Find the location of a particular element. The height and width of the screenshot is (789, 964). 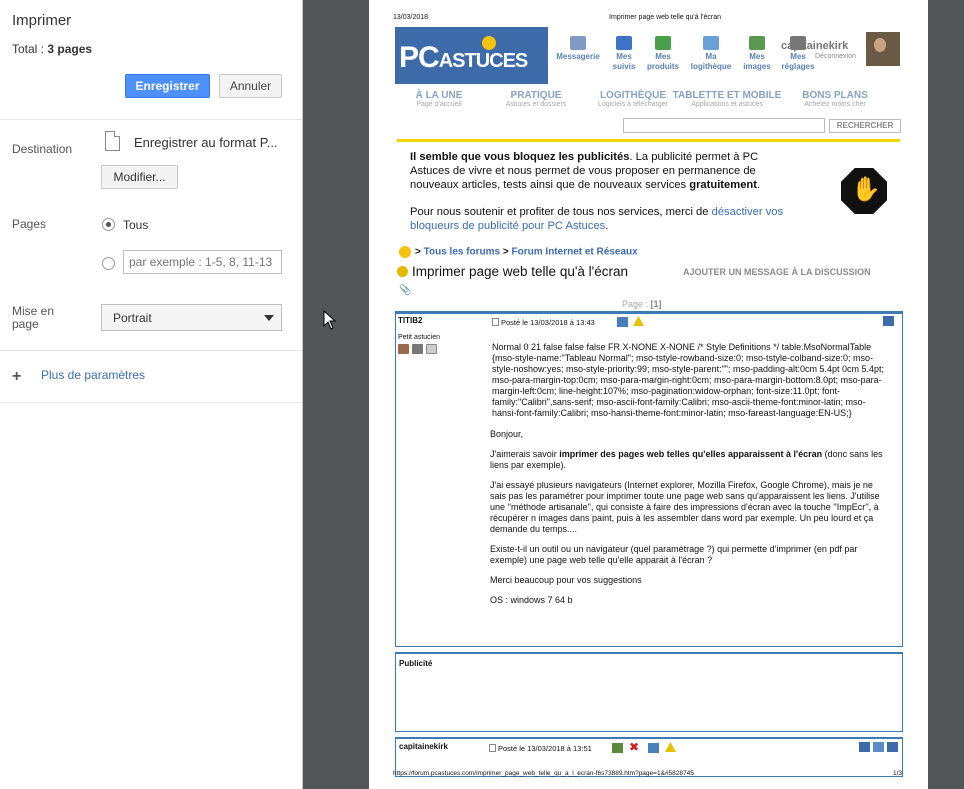

nav-messagerie: Messagerie is located at coordinates (578, 49).